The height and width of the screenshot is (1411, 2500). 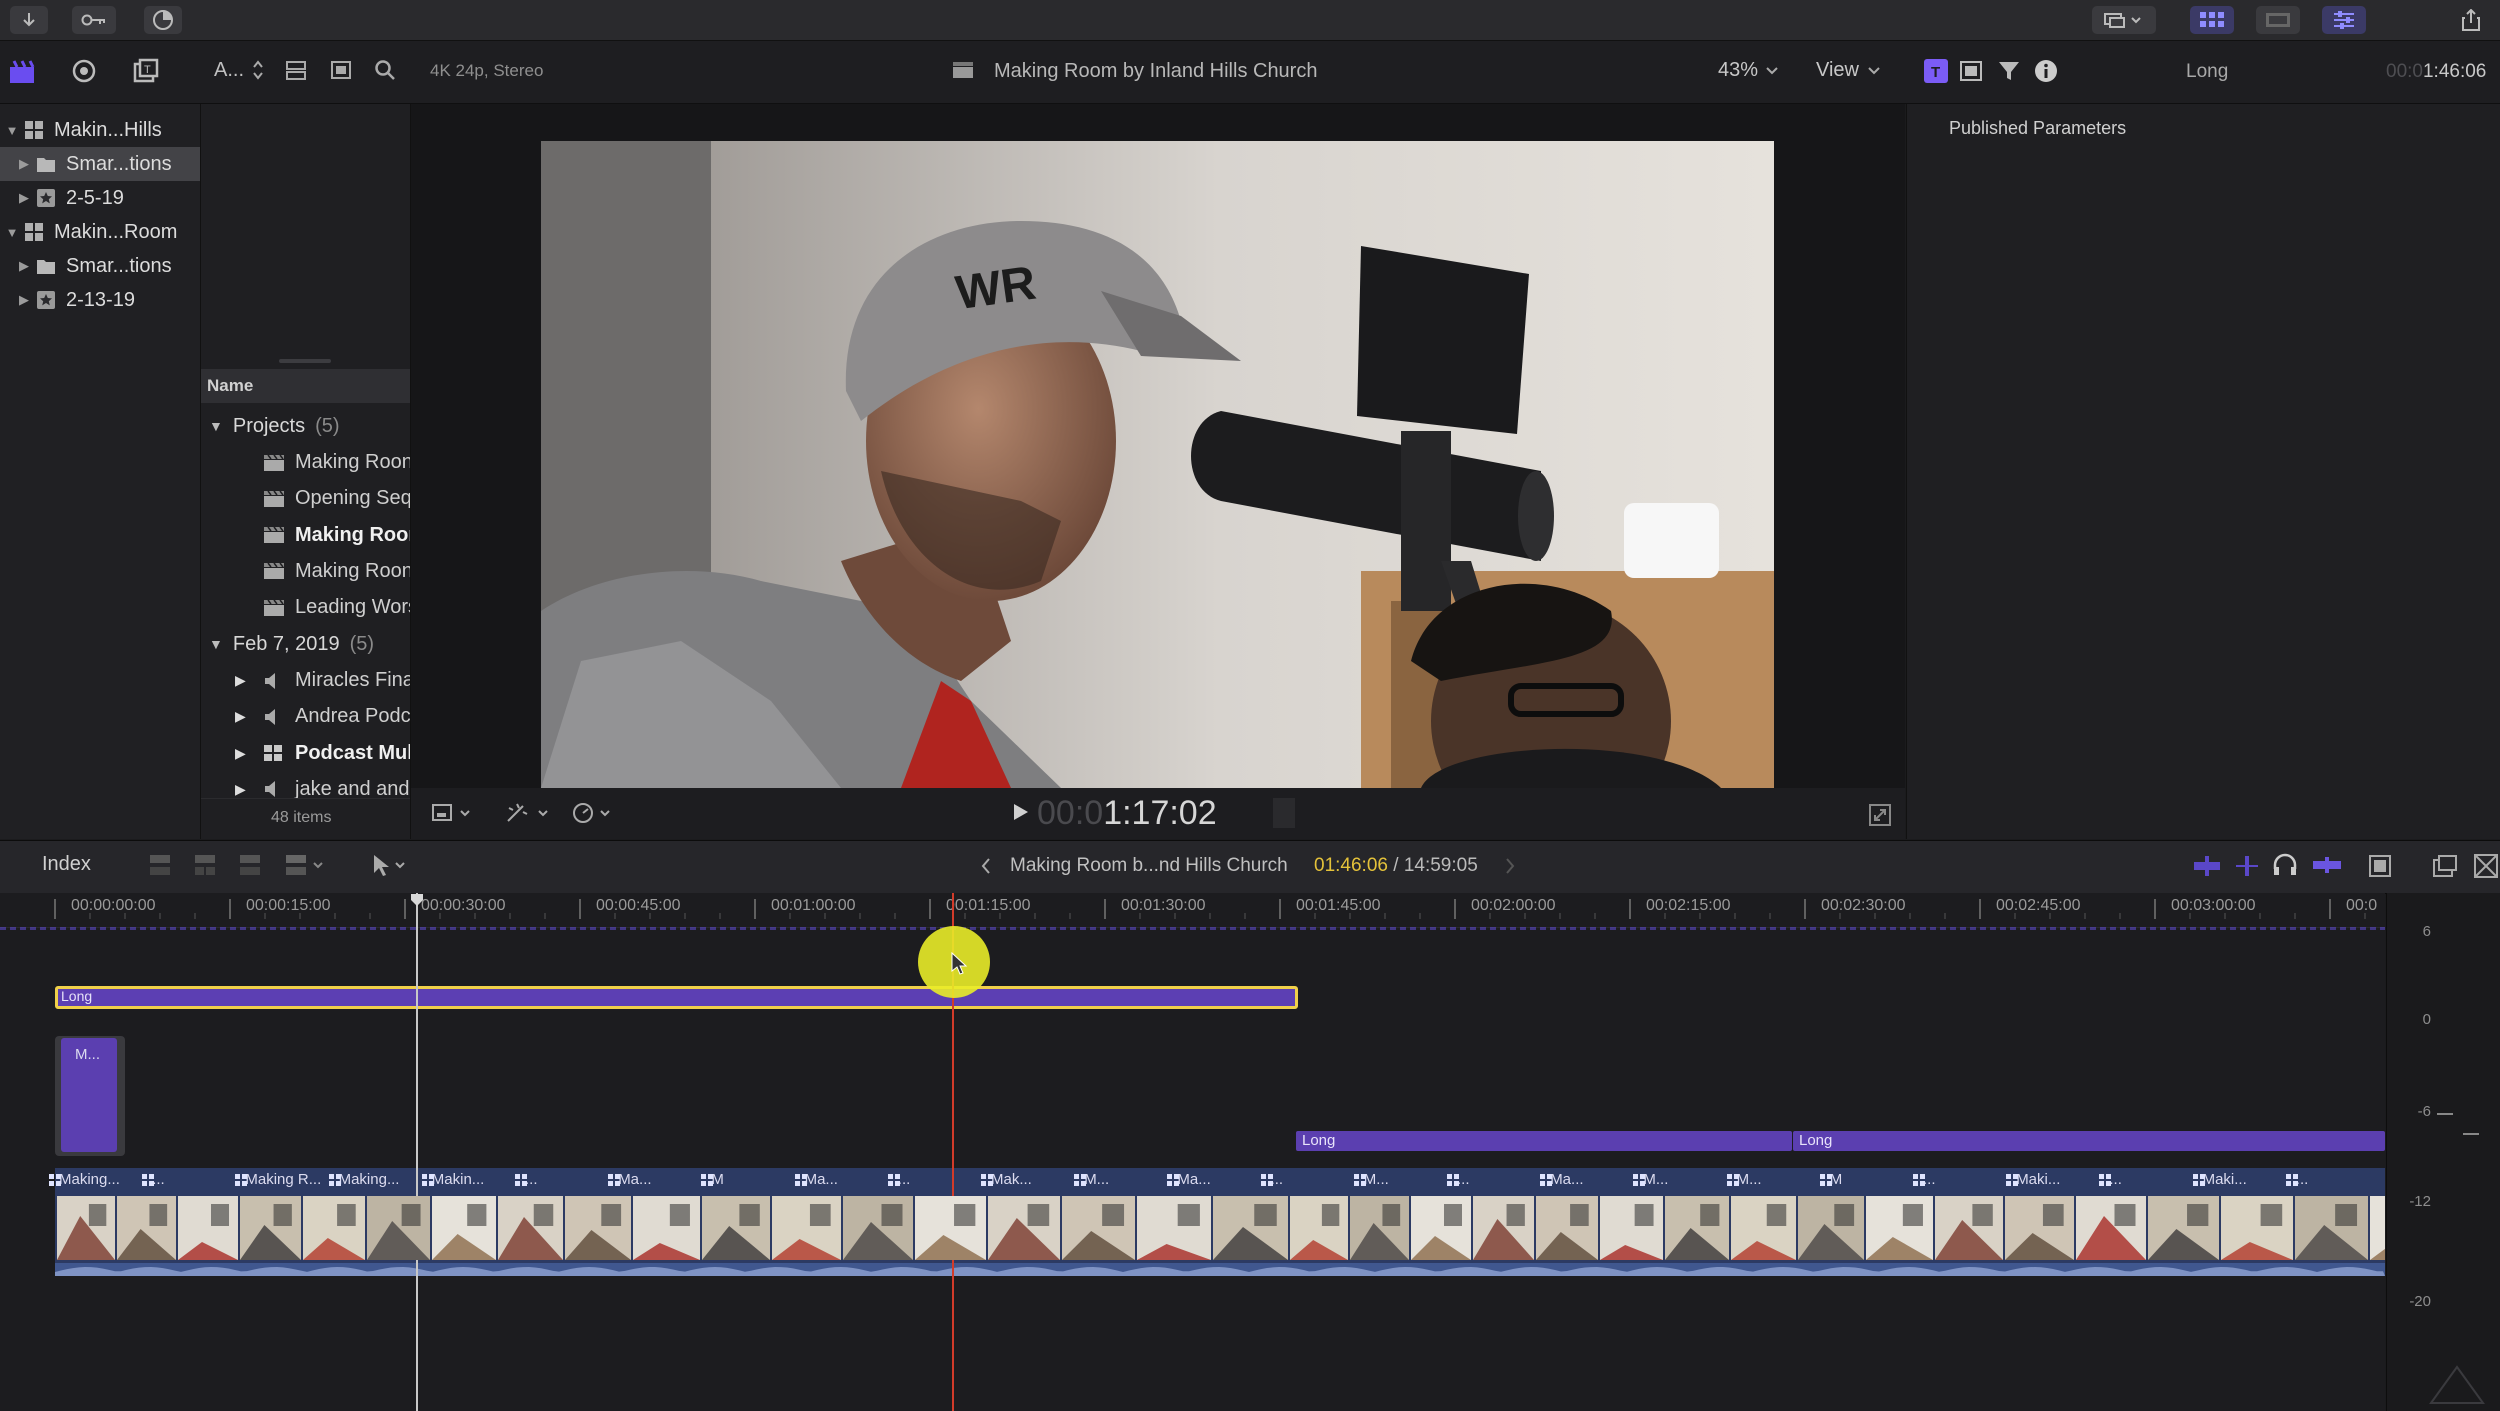 I want to click on share-icon, so click(x=2471, y=20).